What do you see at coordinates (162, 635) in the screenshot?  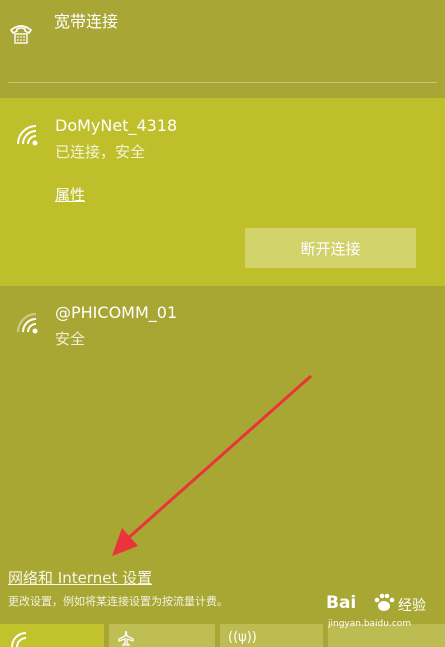 I see `airplane-mode-tile` at bounding box center [162, 635].